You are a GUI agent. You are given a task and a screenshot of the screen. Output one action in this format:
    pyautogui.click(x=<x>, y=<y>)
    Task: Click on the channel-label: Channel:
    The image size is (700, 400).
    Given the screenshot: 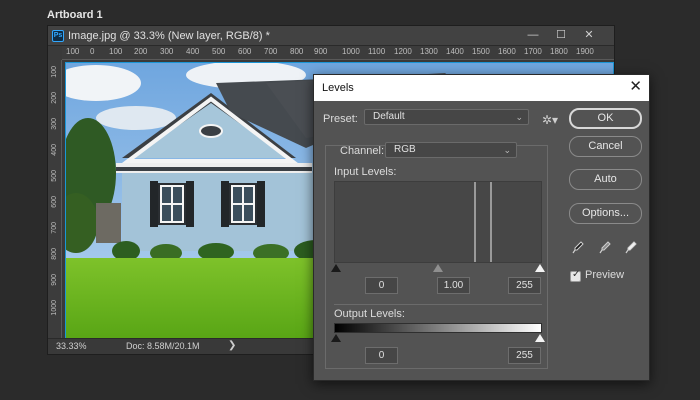 What is the action you would take?
    pyautogui.click(x=362, y=151)
    